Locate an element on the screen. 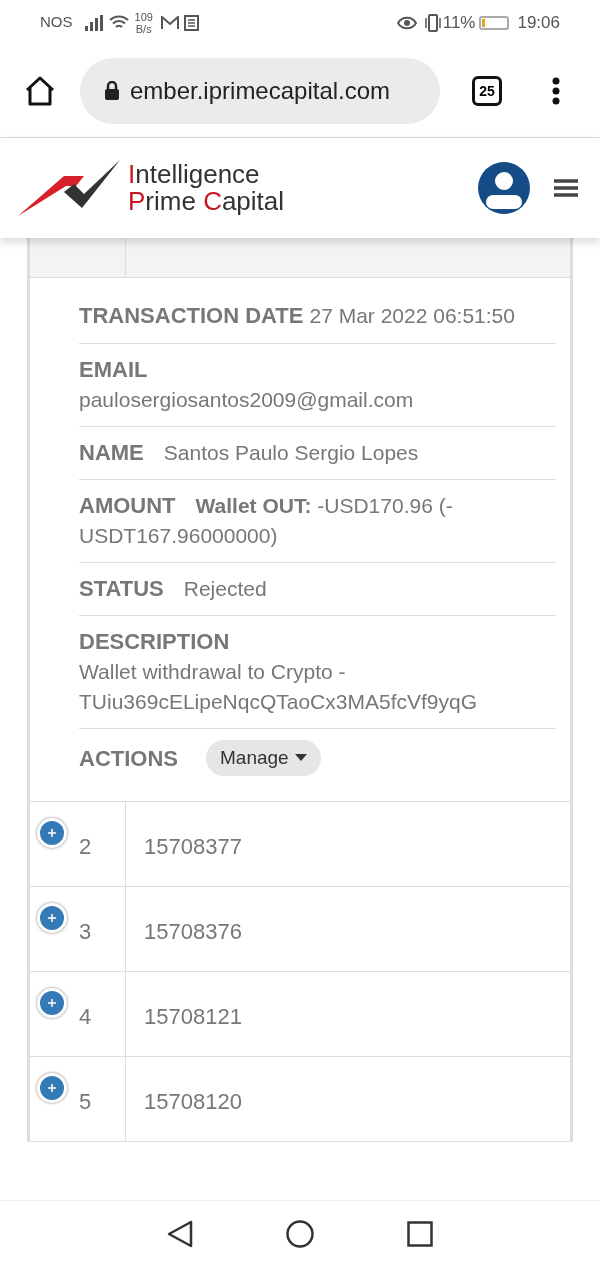 The image size is (600, 1267). field-value: paulosergiosantos2009@gmail.com is located at coordinates (247, 400).